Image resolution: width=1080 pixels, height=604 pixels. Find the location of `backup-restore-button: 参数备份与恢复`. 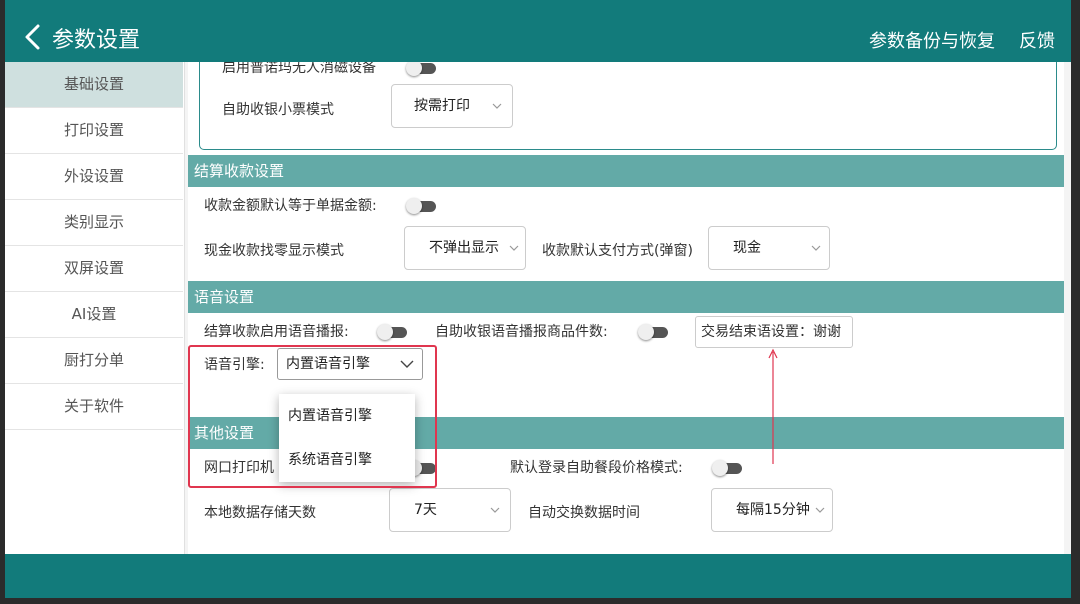

backup-restore-button: 参数备份与恢复 is located at coordinates (932, 42).